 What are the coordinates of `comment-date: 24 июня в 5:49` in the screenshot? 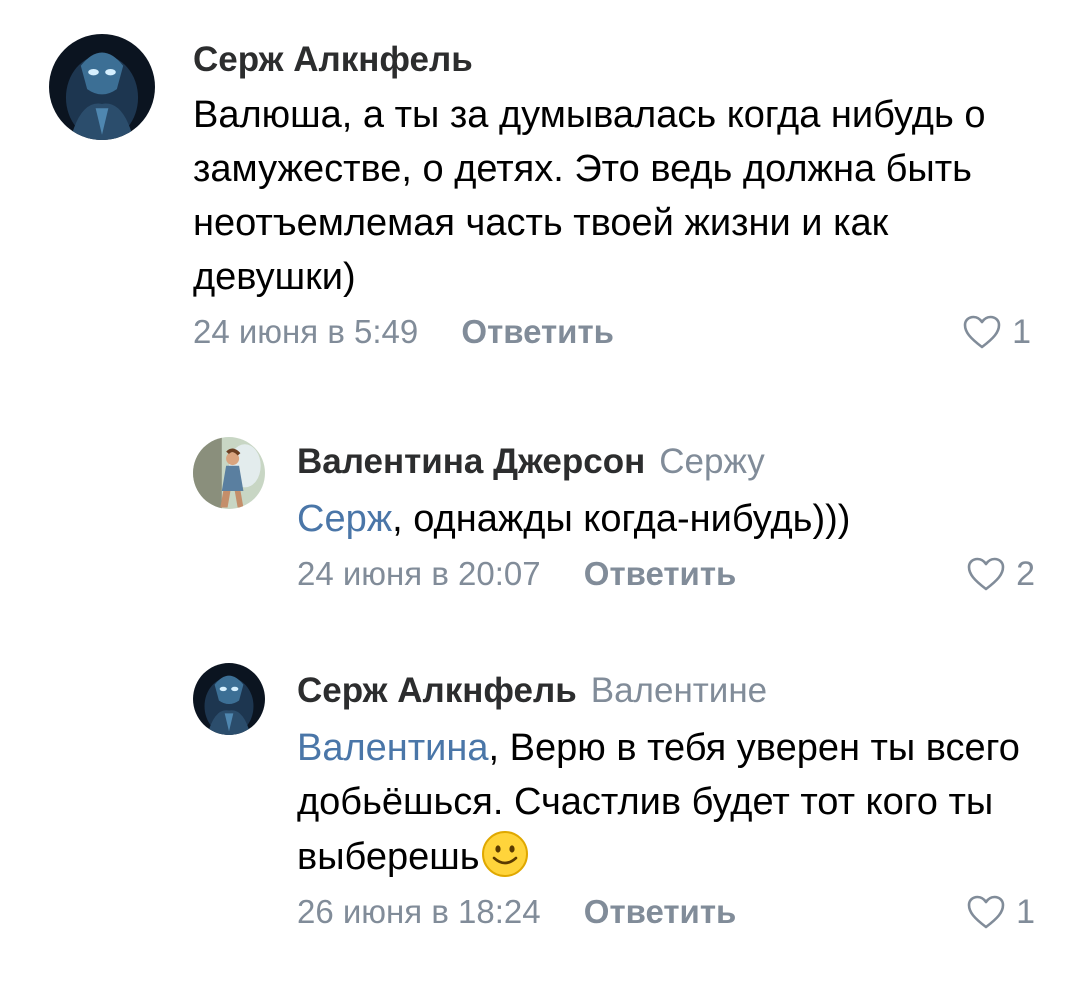 It's located at (306, 331).